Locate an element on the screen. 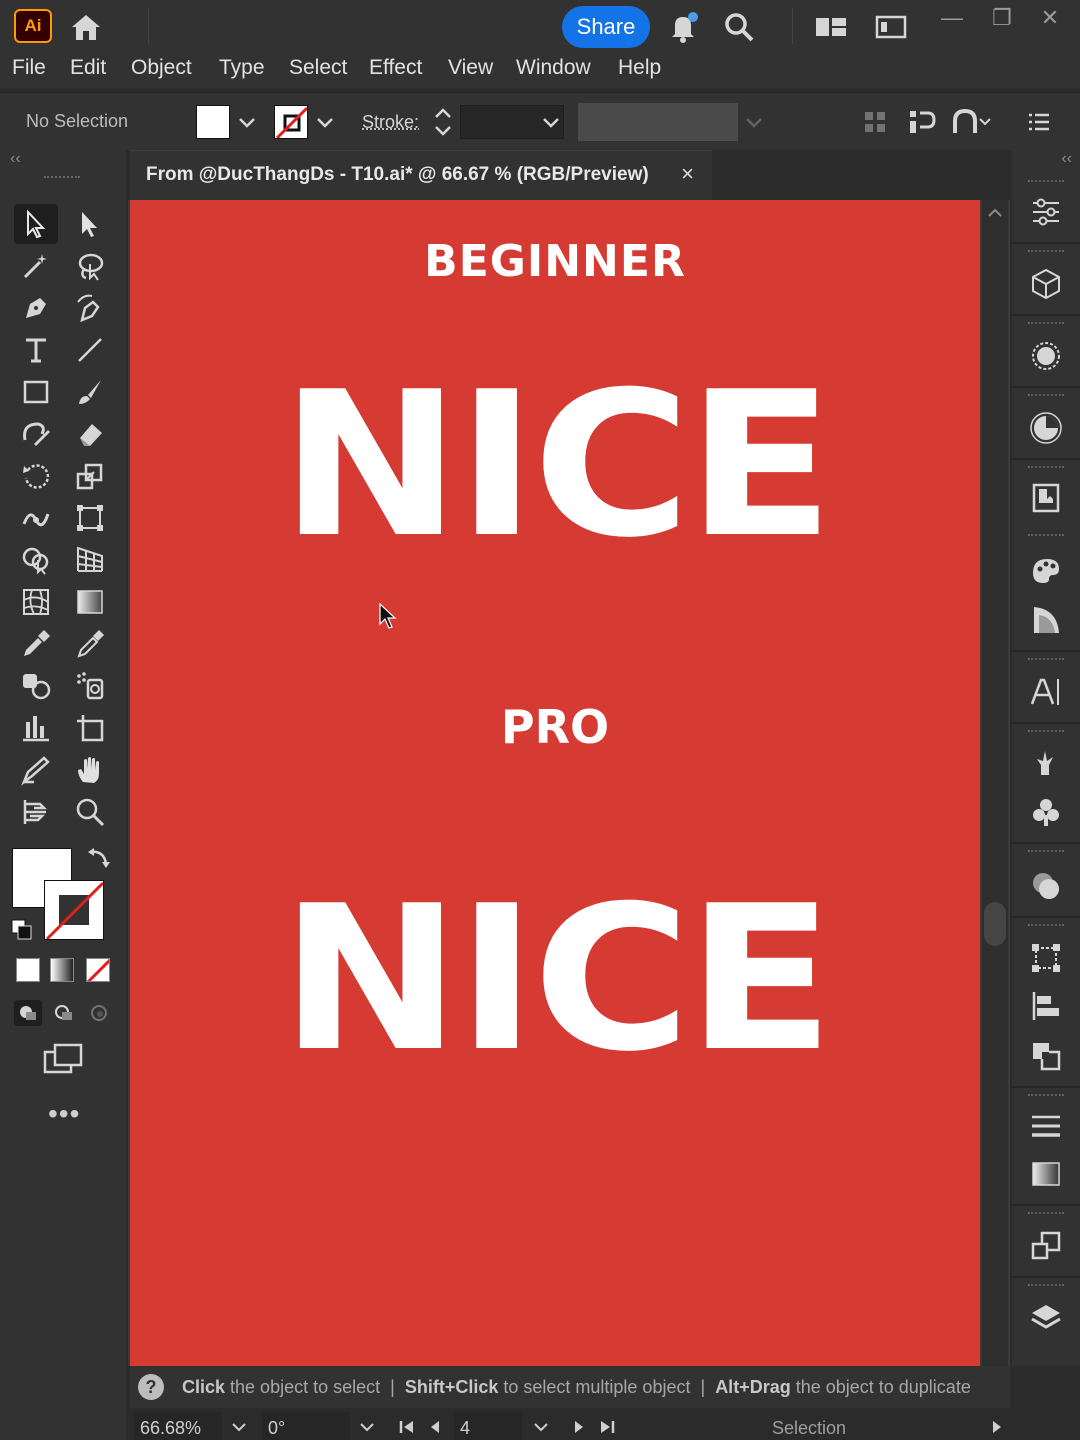 The height and width of the screenshot is (1440, 1080). zoom-level-field: 66.68% is located at coordinates (178, 1426).